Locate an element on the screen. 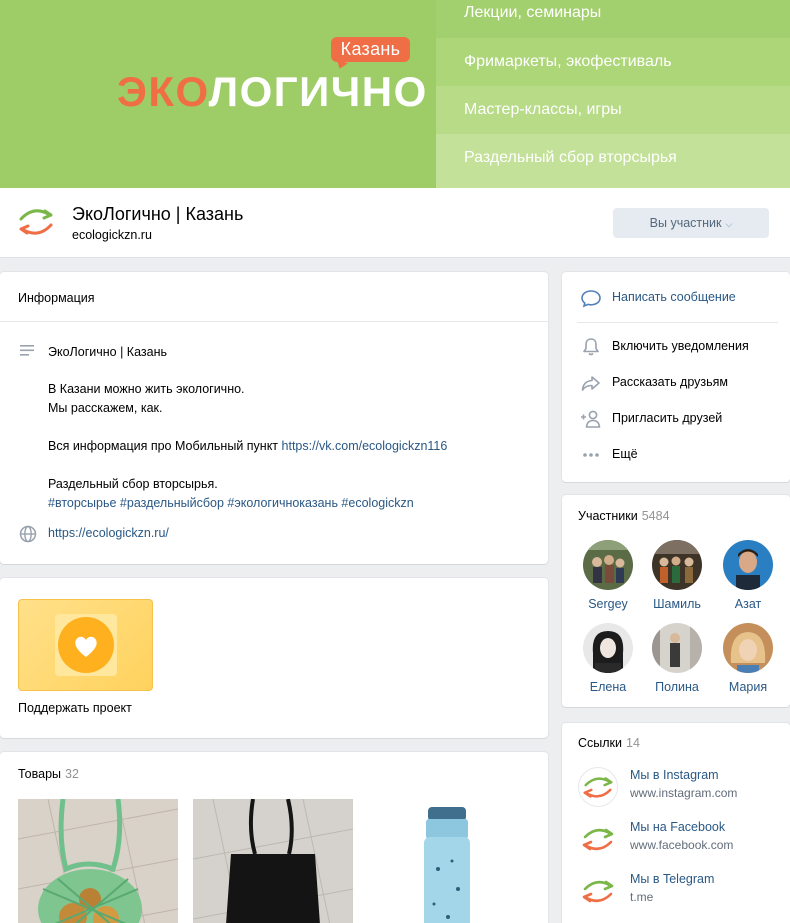  message-icon is located at coordinates (591, 299).